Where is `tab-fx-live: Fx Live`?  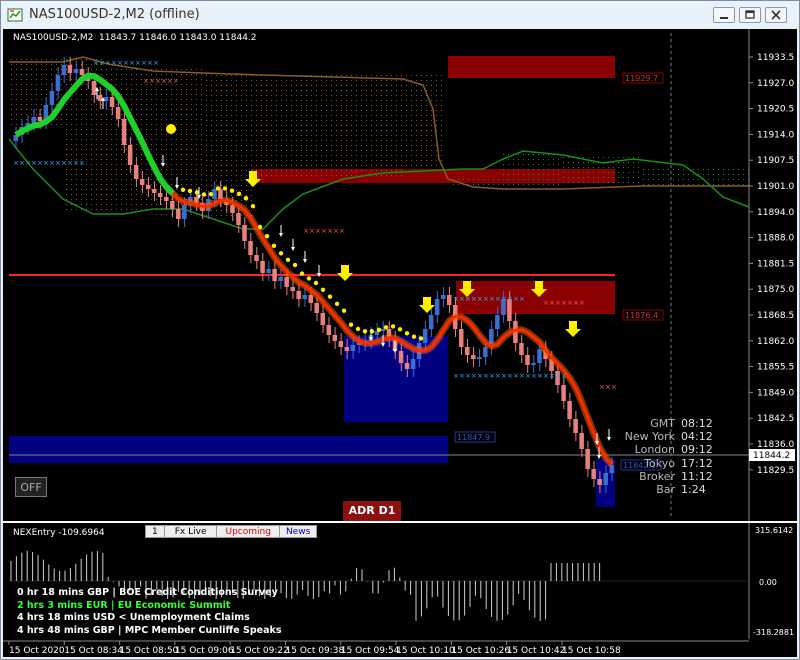
tab-fx-live: Fx Live is located at coordinates (190, 531).